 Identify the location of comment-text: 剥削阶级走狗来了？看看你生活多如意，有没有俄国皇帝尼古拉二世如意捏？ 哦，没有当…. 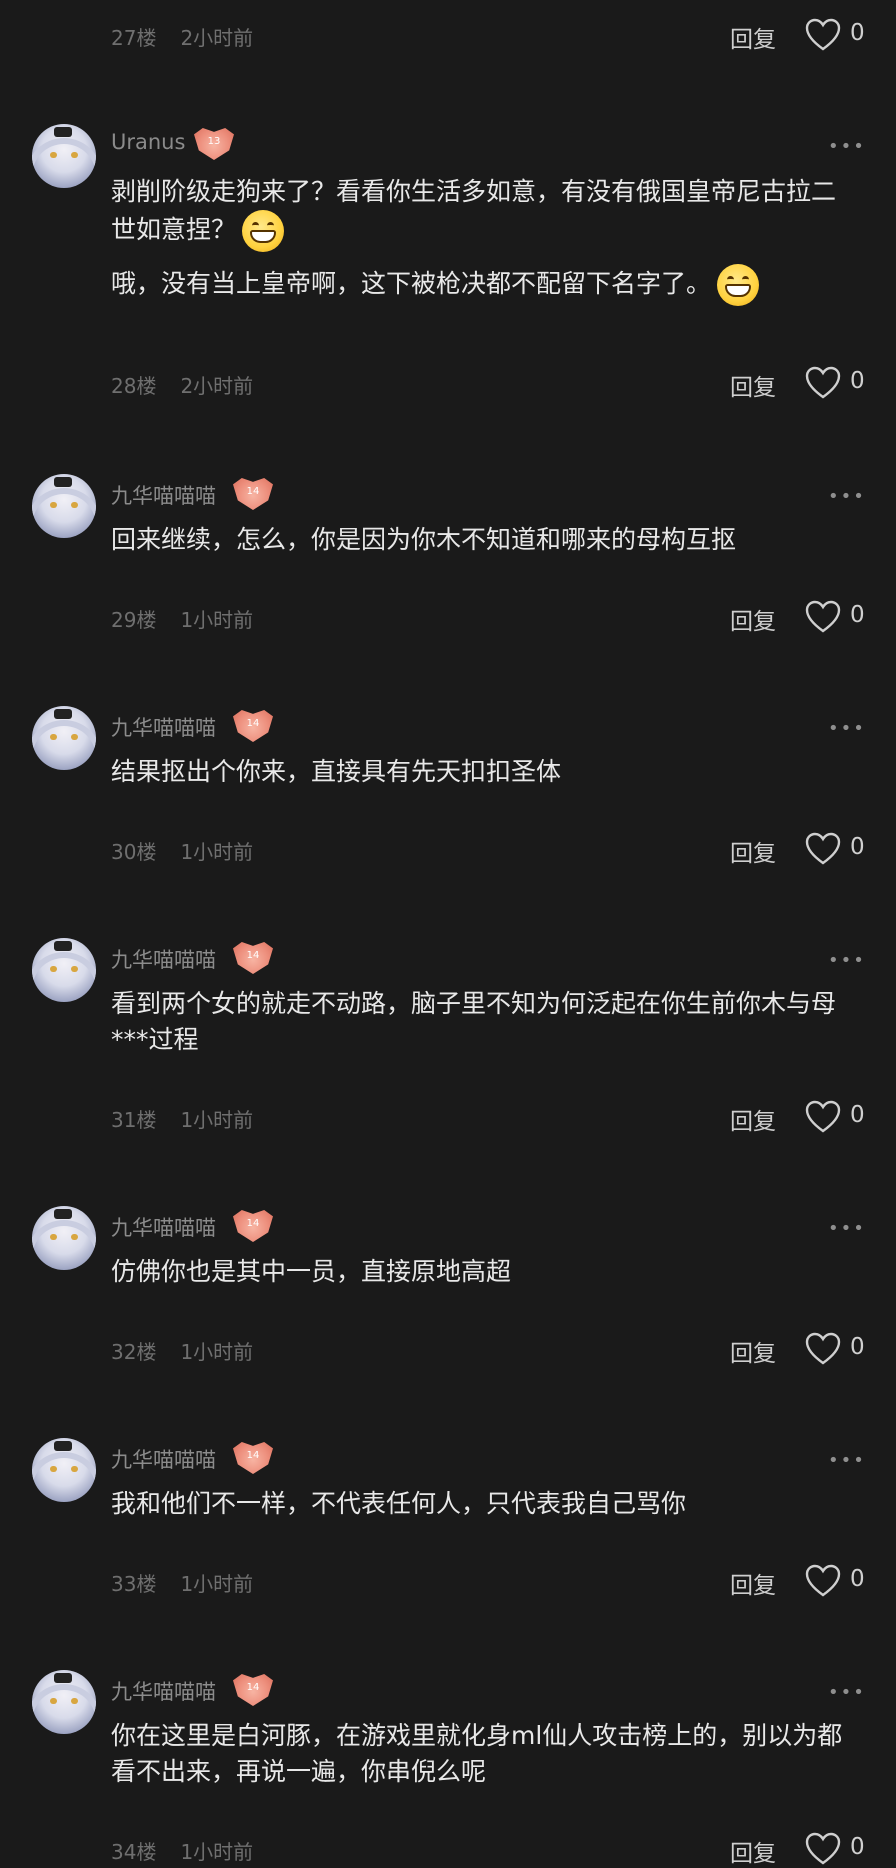
(481, 240).